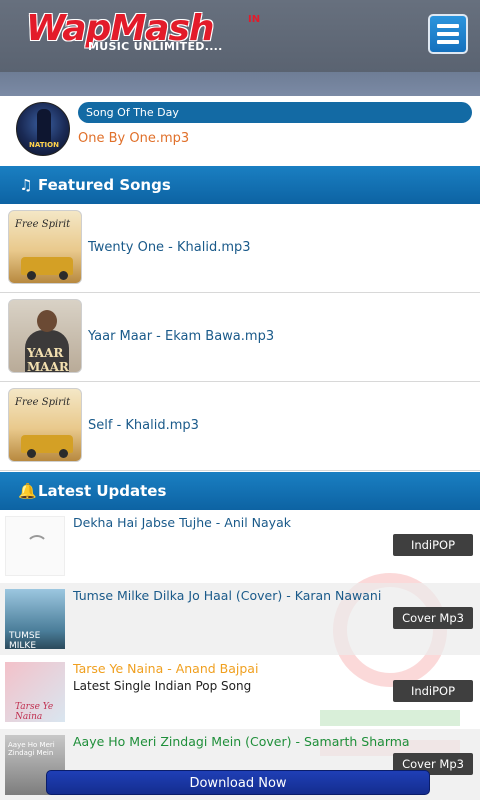 The width and height of the screenshot is (480, 800). I want to click on update-thumbnail: Tarse Ye Naina, so click(35, 692).